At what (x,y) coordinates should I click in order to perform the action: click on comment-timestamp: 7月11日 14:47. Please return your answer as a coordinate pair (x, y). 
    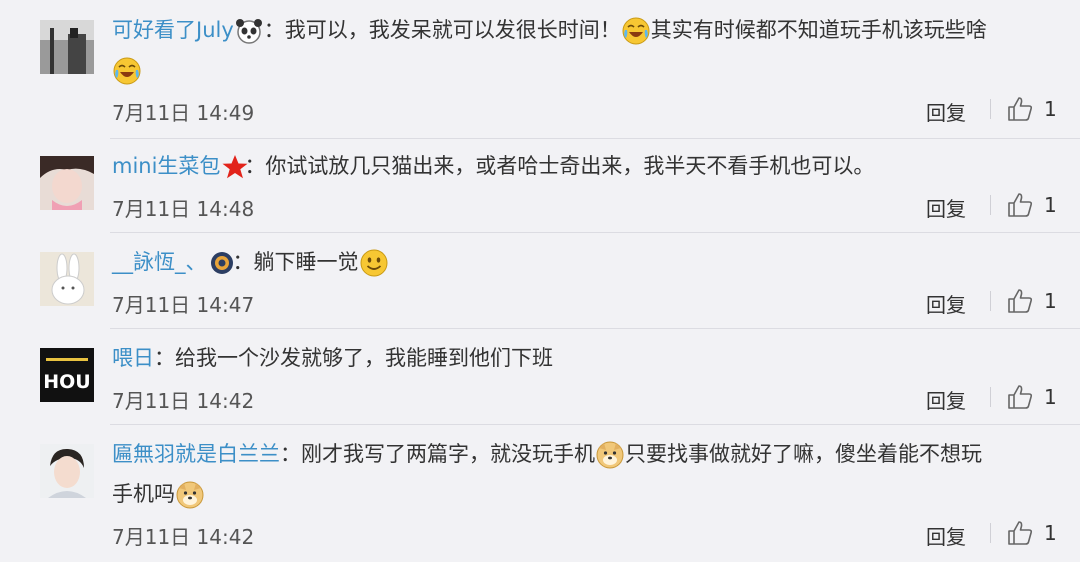
    Looking at the image, I should click on (183, 305).